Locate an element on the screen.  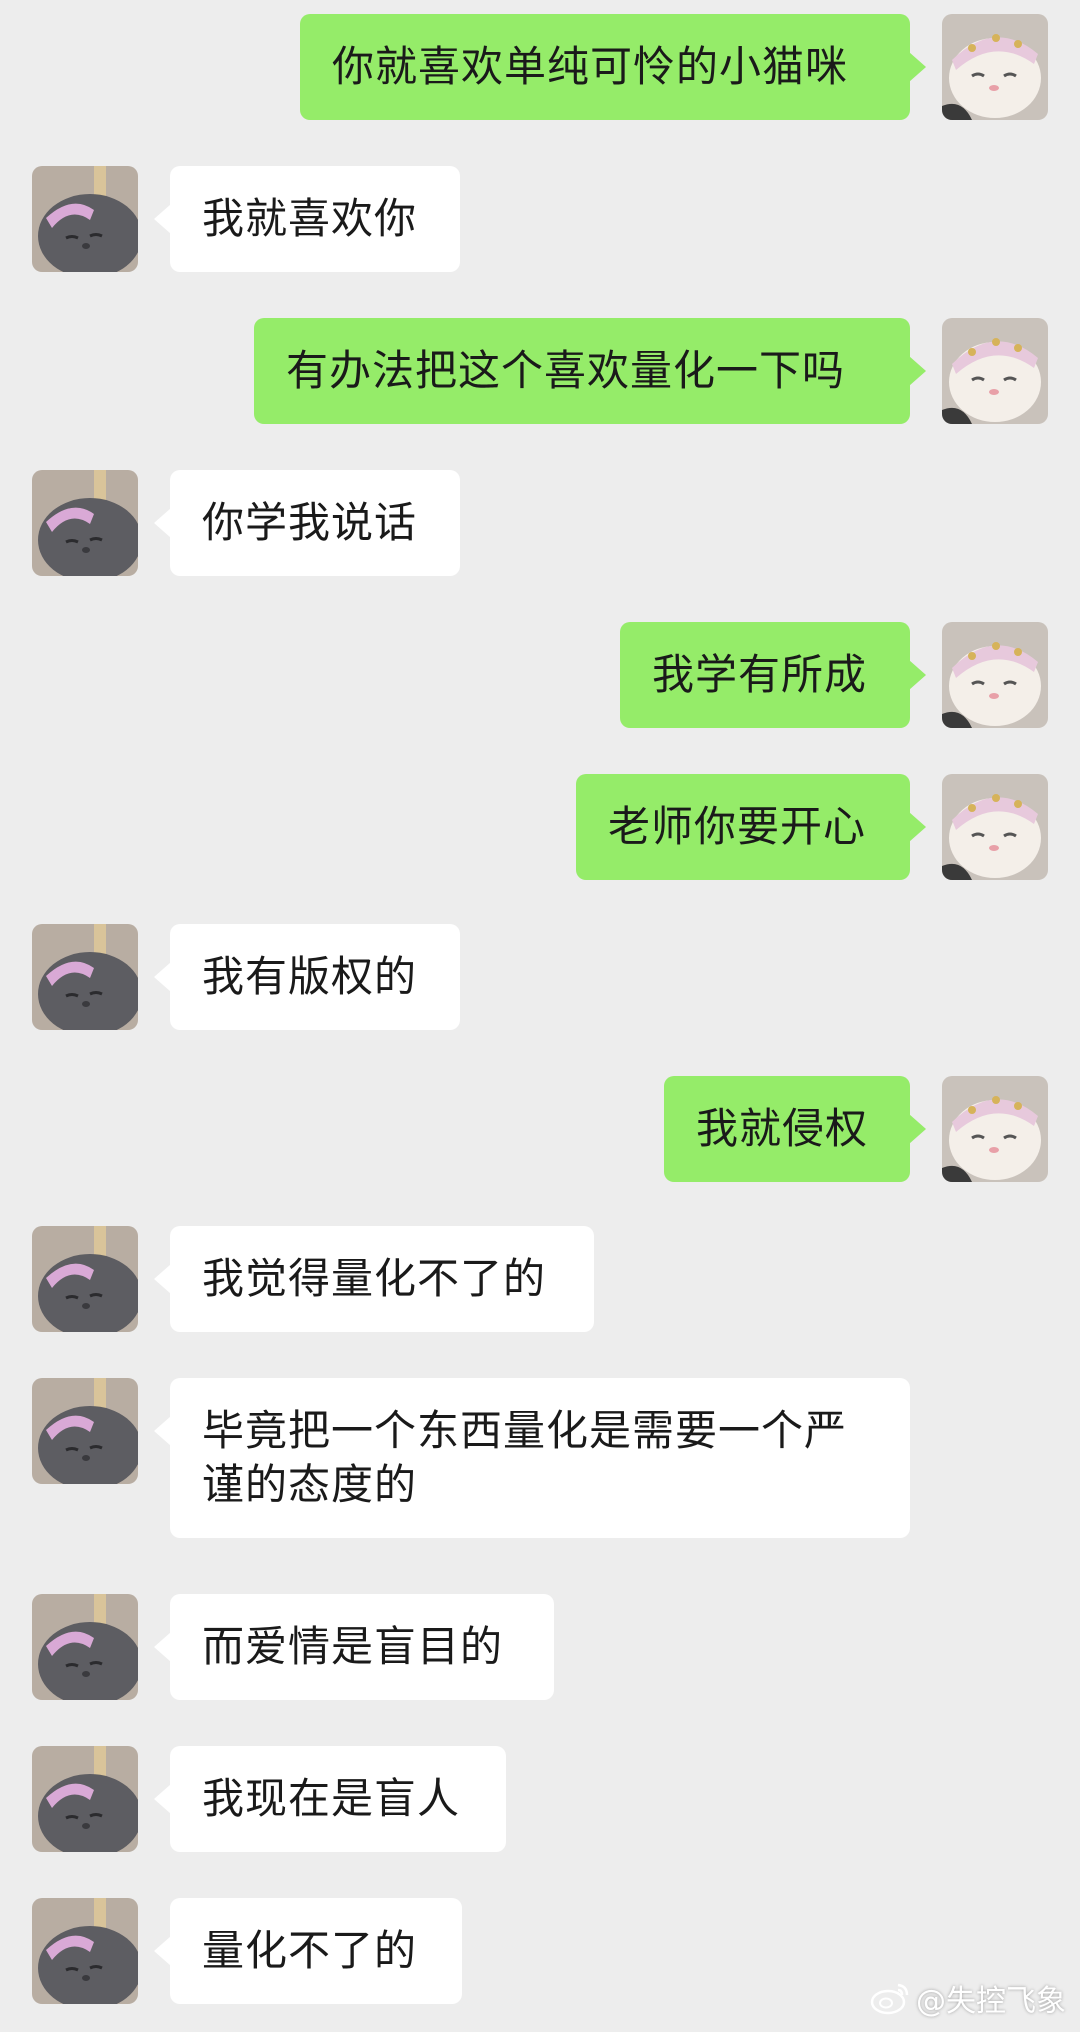
message-bubble-other: 我现在是盲人 is located at coordinates (330, 1799).